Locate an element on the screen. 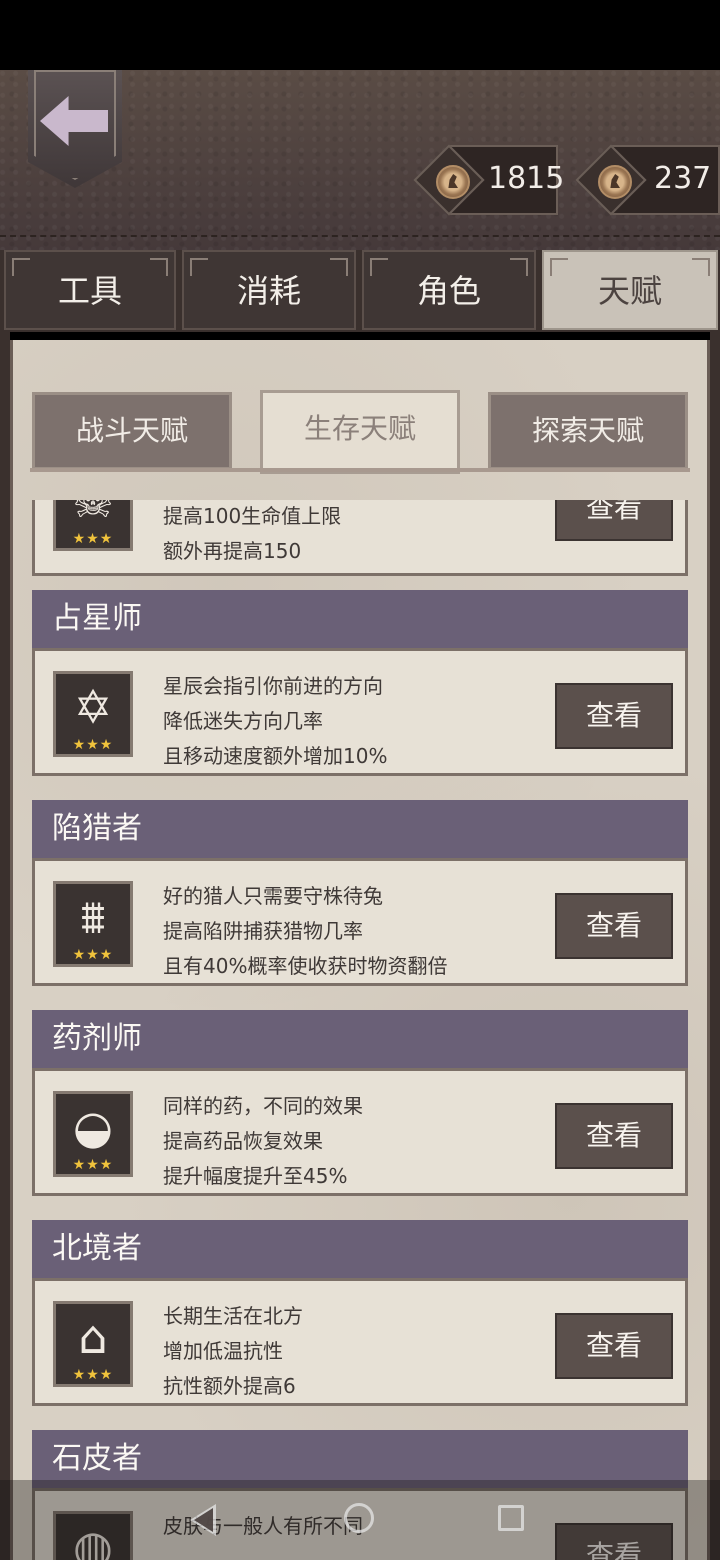 The image size is (720, 1560). talent-description-line: 提升幅度提升至45% is located at coordinates (255, 1176).